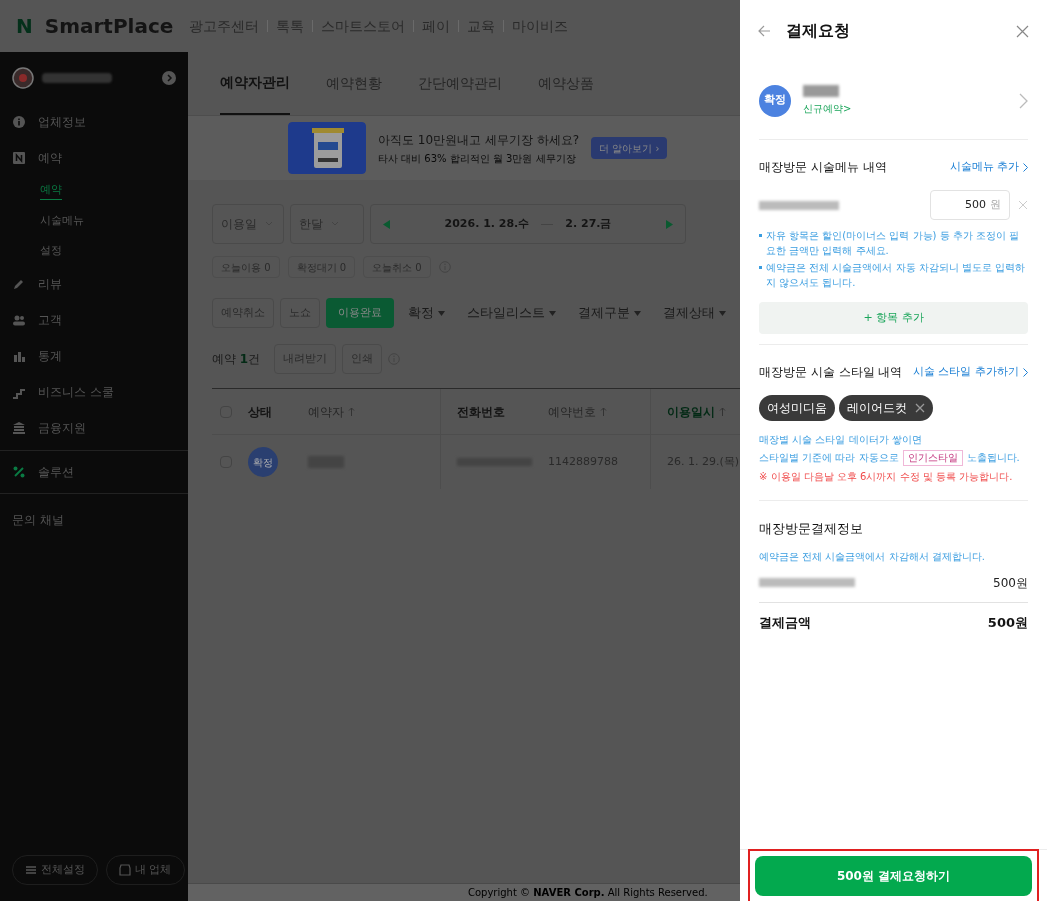 The width and height of the screenshot is (1047, 901). Describe the element at coordinates (1022, 31) in the screenshot. I see `close-icon` at that location.